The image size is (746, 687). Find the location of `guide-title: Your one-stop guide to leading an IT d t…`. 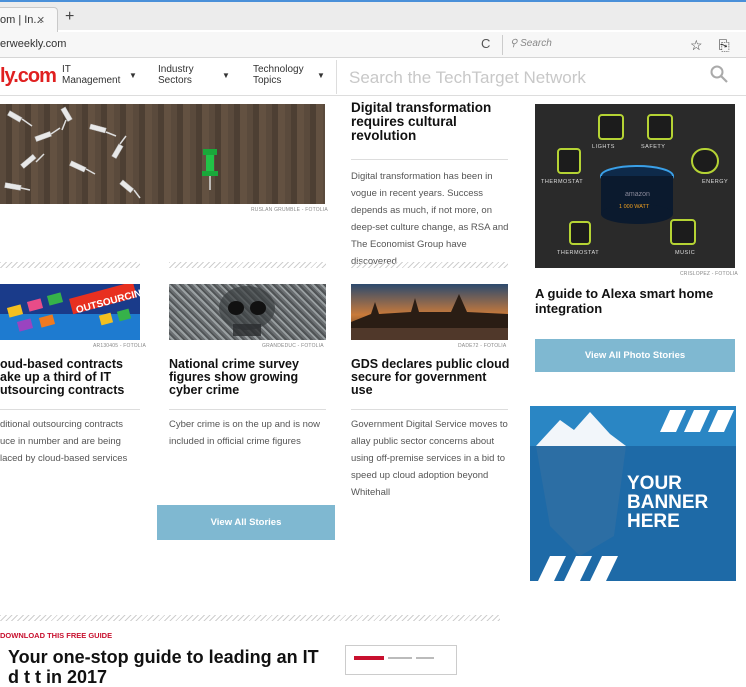

guide-title: Your one-stop guide to leading an IT d t… is located at coordinates (163, 667).